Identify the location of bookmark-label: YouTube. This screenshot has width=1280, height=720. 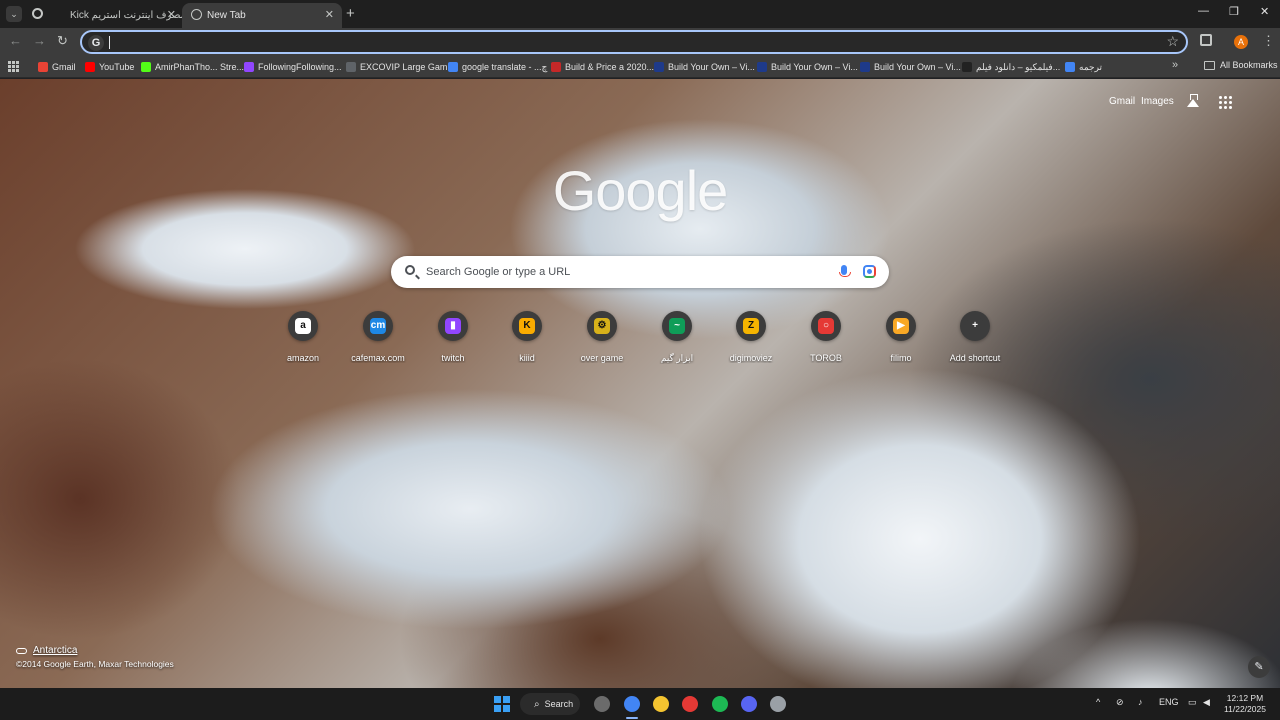
(117, 67).